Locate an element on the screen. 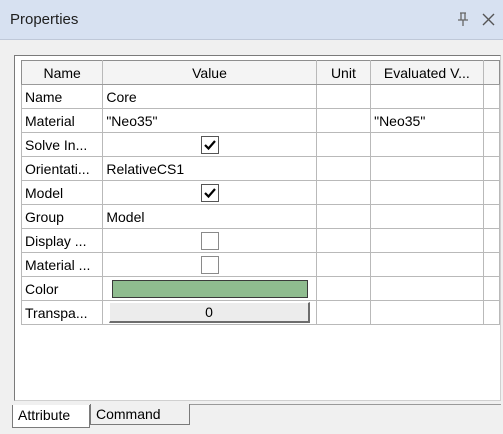 The image size is (503, 434). column-header-filler is located at coordinates (491, 72).